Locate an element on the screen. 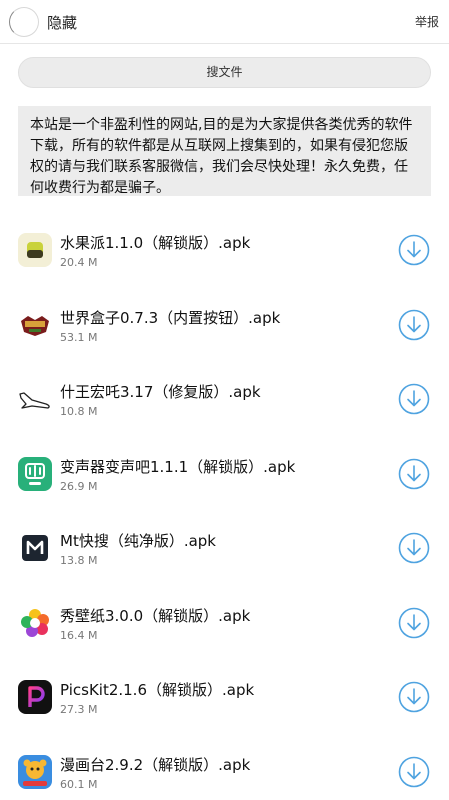  file-name: 秀壁纸3.0.0（解锁版）.apk is located at coordinates (155, 615).